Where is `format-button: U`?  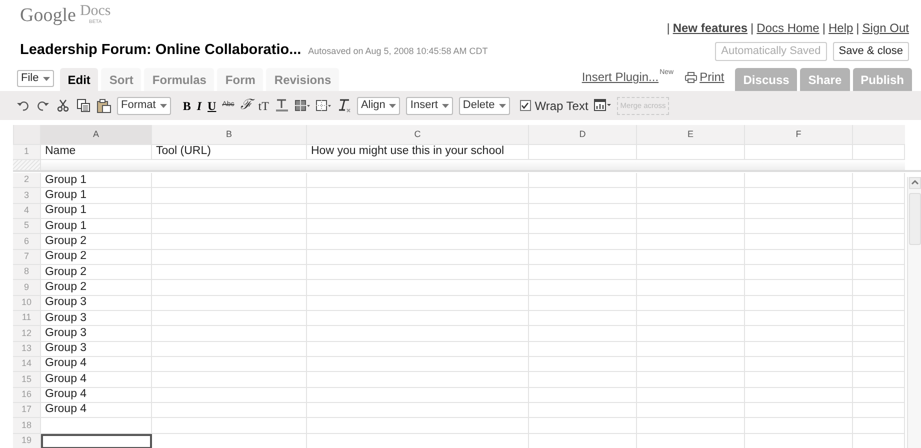 format-button: U is located at coordinates (212, 105).